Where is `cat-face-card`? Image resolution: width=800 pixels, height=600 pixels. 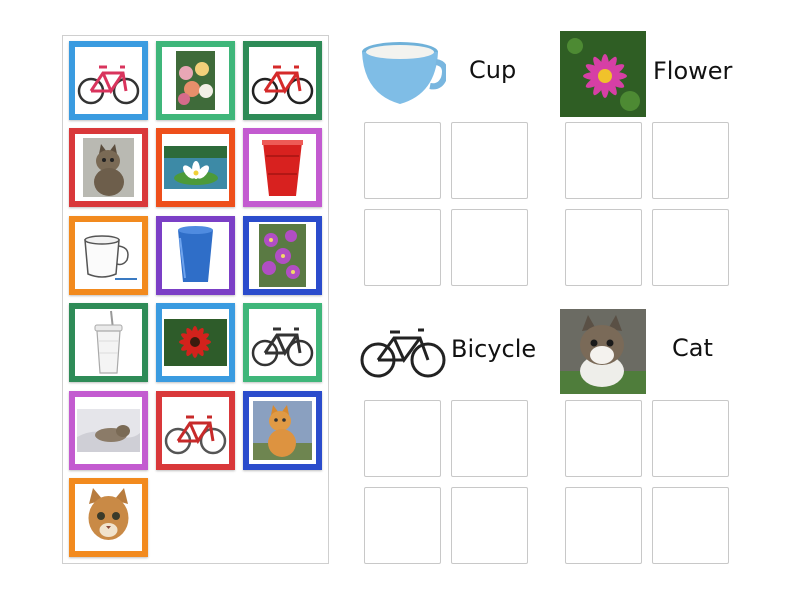
cat-face-card is located at coordinates (108, 517).